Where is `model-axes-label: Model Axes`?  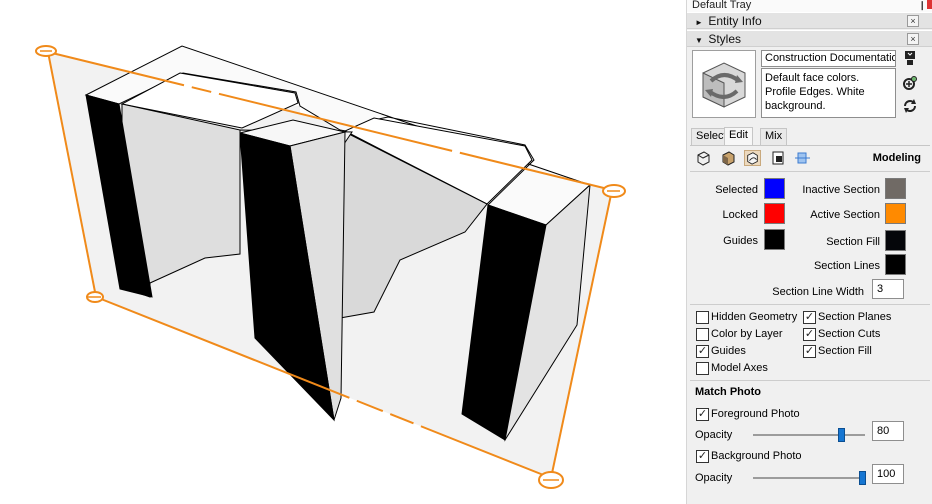
model-axes-label: Model Axes is located at coordinates (739, 368).